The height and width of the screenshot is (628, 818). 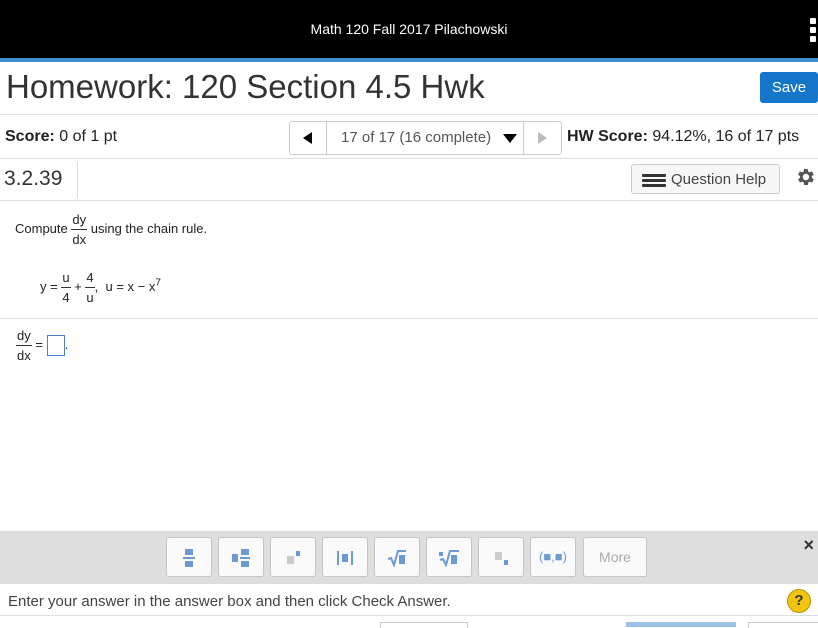 What do you see at coordinates (615, 557) in the screenshot?
I see `more-button: More` at bounding box center [615, 557].